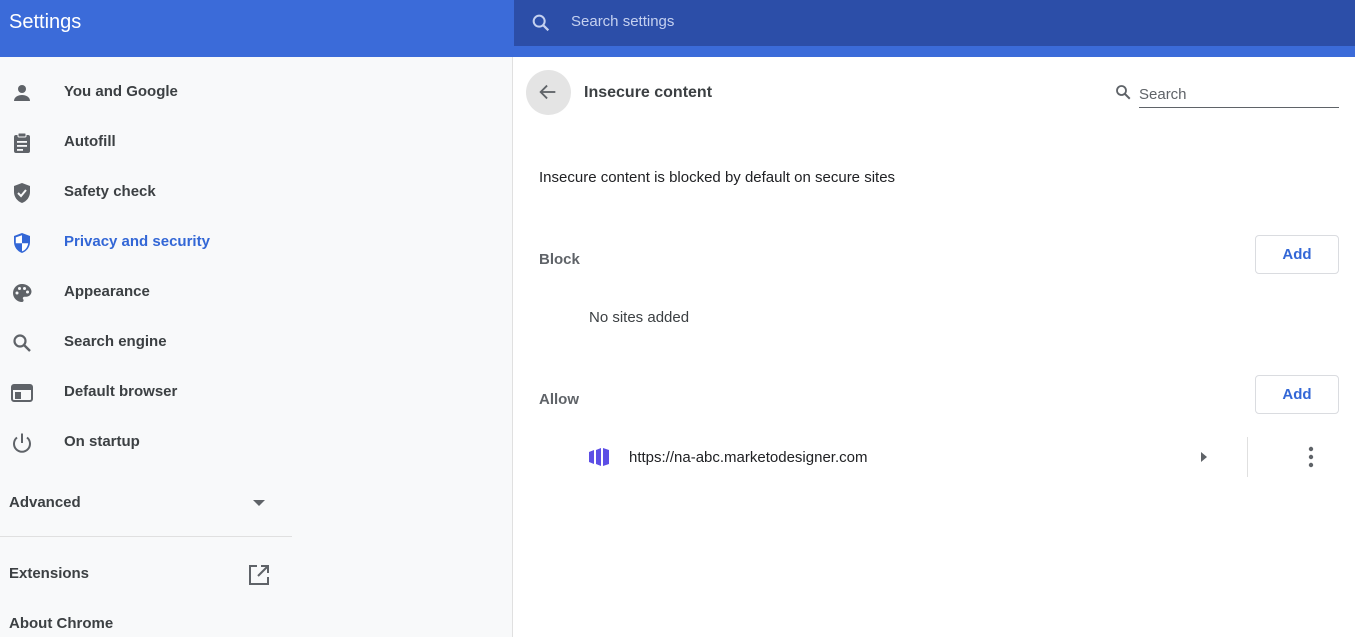 This screenshot has width=1355, height=637. What do you see at coordinates (22, 243) in the screenshot?
I see `shield-icon` at bounding box center [22, 243].